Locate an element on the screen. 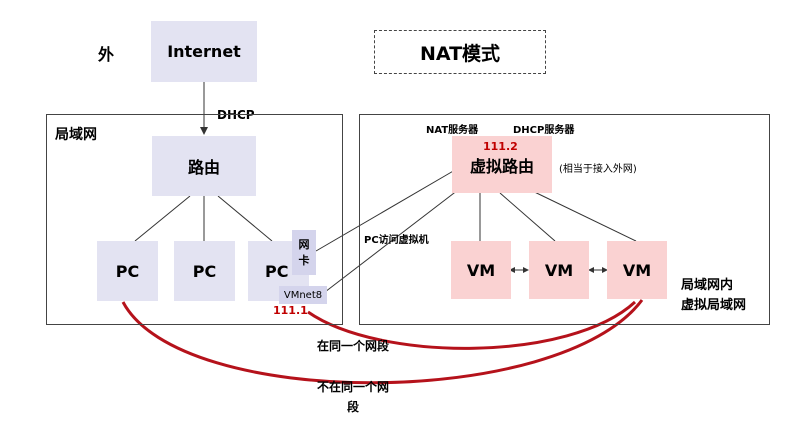 The height and width of the screenshot is (433, 812). pc-access-vm-label: PC访问虚拟机 is located at coordinates (396, 240).